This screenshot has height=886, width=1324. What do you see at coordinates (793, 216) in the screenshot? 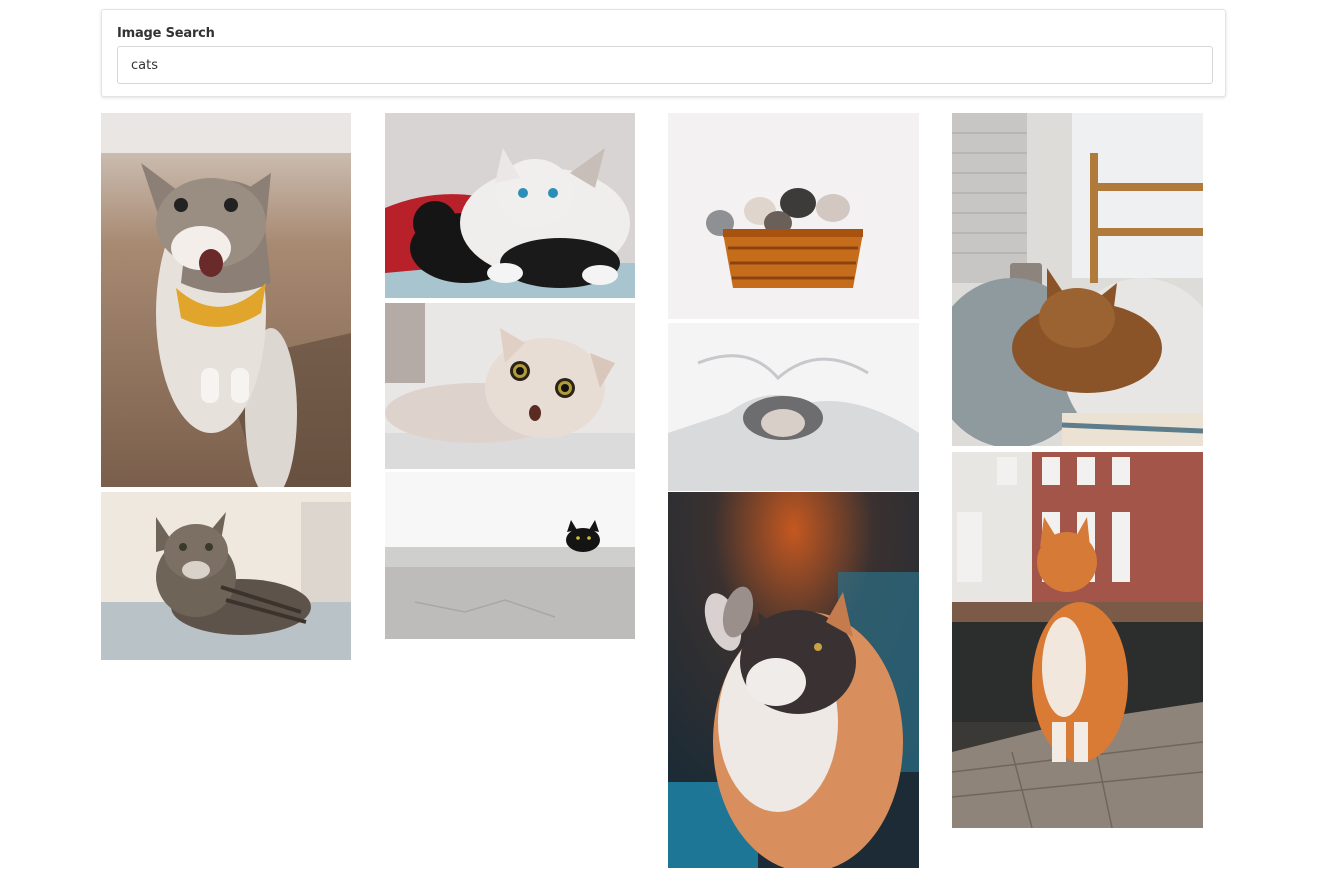
I see `image-result-kittens-in-basket` at bounding box center [793, 216].